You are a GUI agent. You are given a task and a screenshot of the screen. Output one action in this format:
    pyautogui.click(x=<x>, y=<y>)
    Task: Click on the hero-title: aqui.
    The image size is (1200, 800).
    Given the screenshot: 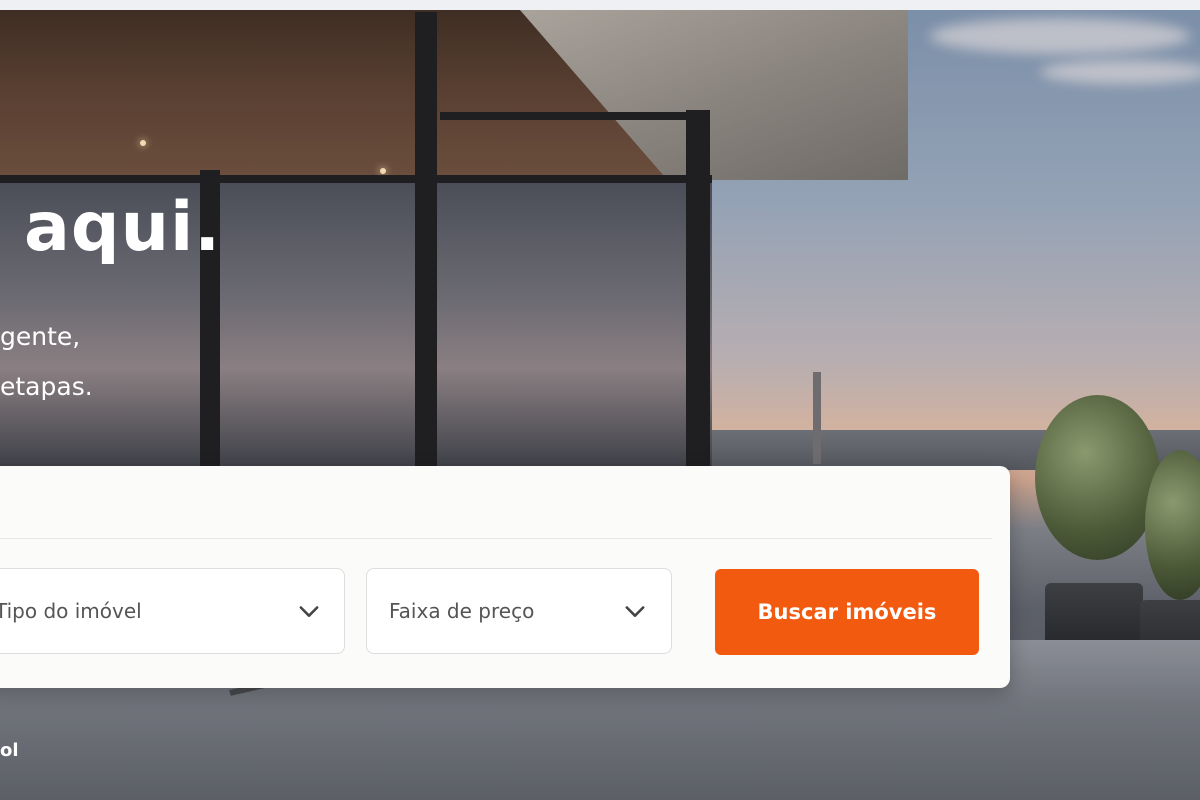 What is the action you would take?
    pyautogui.click(x=123, y=227)
    